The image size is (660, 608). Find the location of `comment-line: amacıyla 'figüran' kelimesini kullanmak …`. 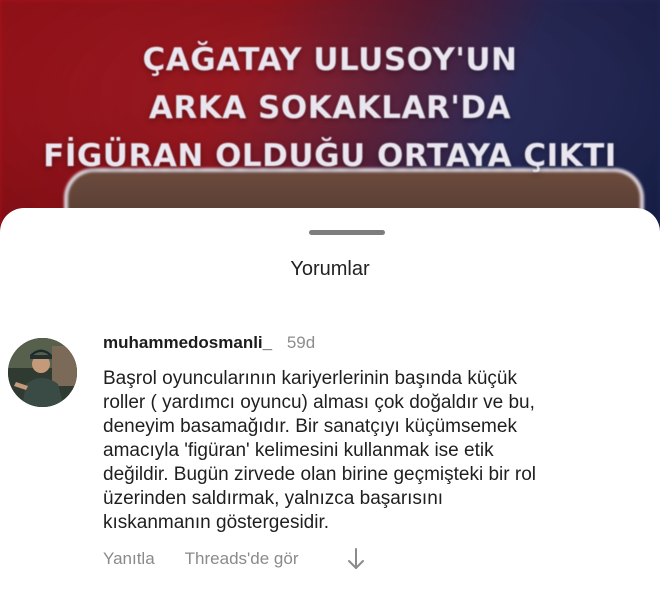

comment-line: amacıyla 'figüran' kelimesini kullanmak … is located at coordinates (298, 450).